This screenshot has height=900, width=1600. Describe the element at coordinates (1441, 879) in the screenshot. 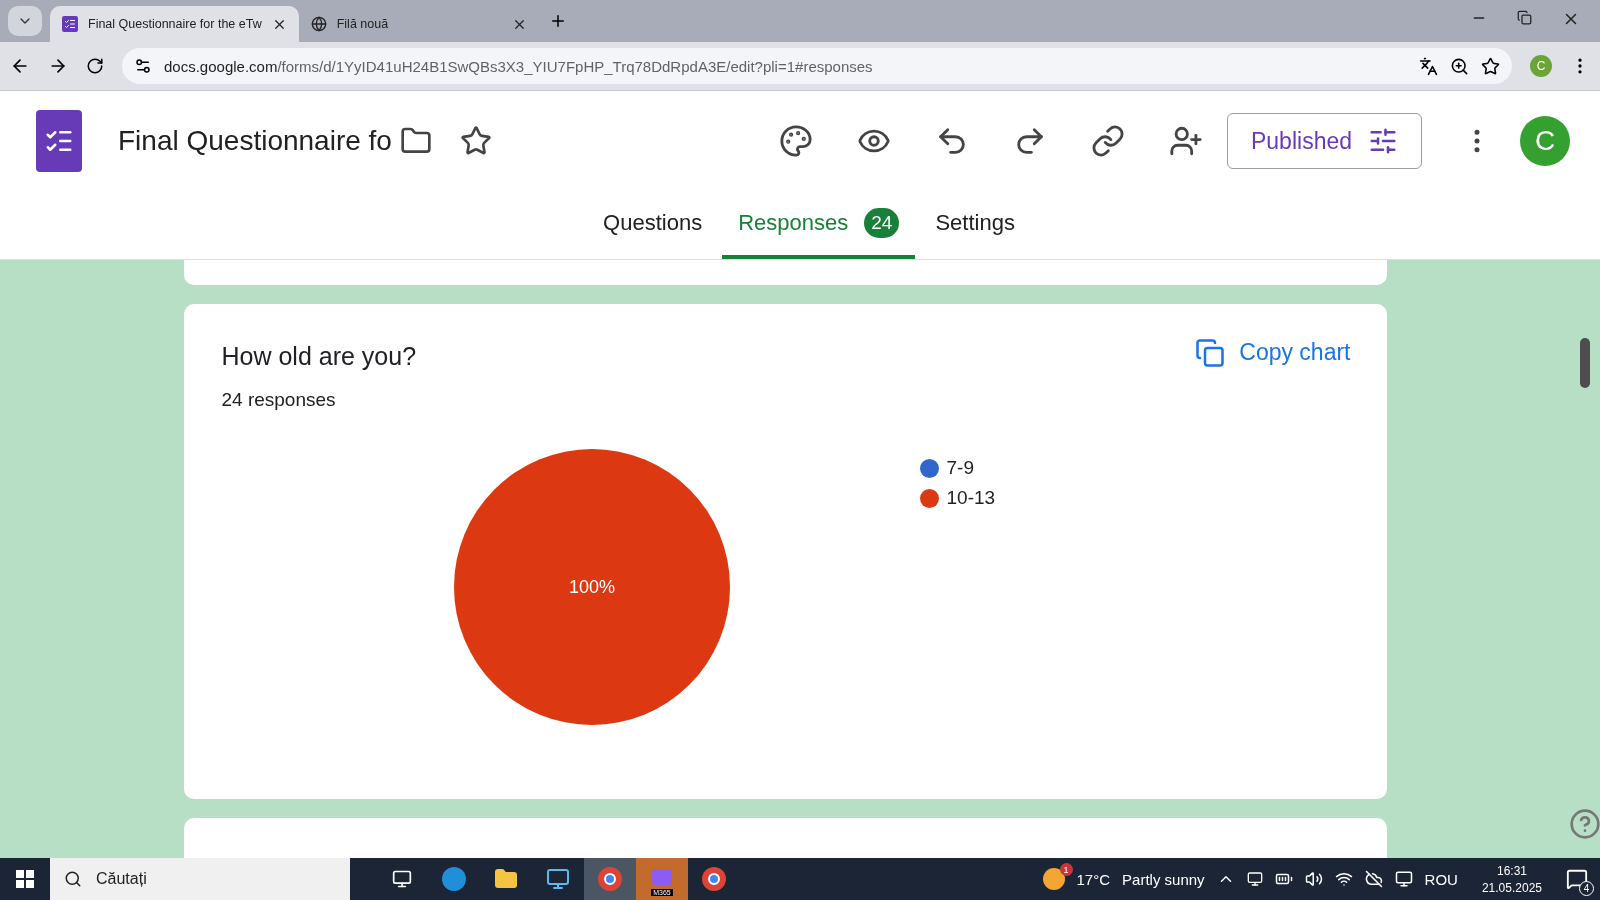

I see `language-indicator: ROU` at that location.